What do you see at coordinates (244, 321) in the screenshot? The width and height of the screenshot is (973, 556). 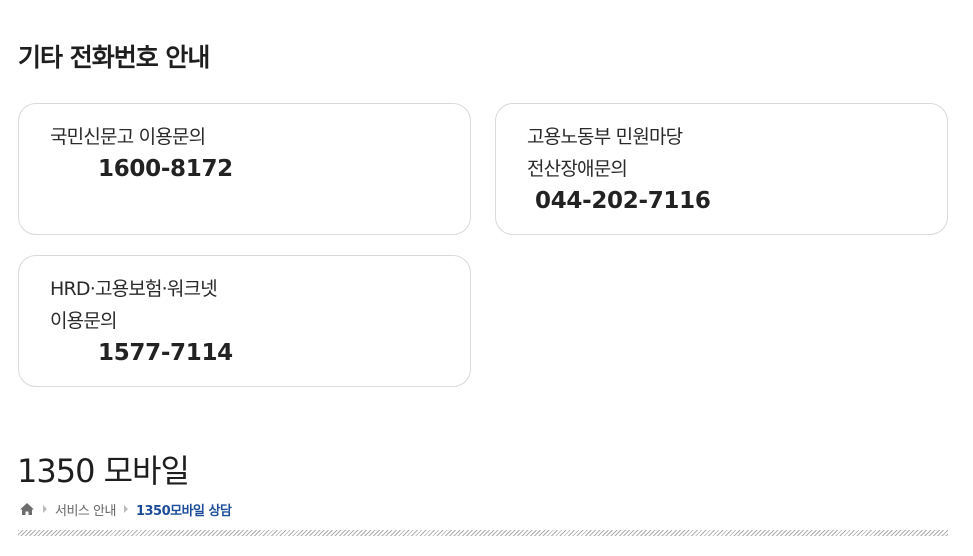 I see `phone-card-hrd-worknet: HRD·고용보험·워크넷 이용문의 1577-7114` at bounding box center [244, 321].